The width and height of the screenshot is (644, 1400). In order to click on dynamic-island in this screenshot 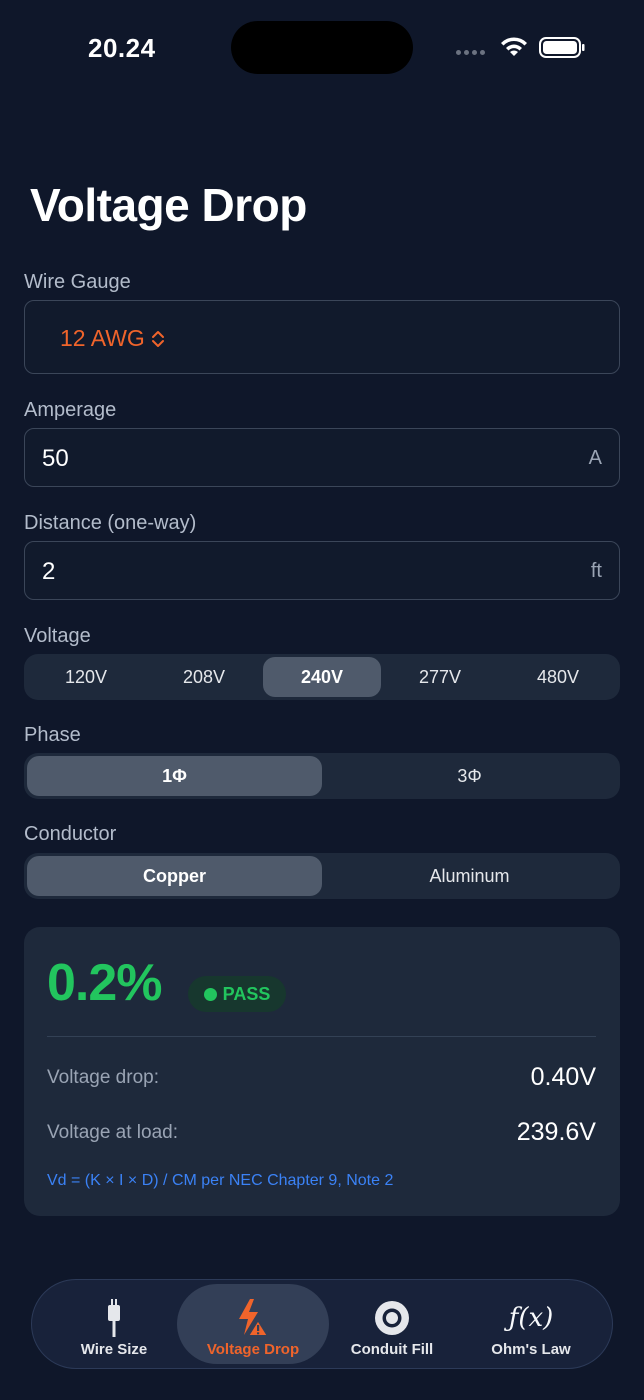, I will do `click(322, 47)`.